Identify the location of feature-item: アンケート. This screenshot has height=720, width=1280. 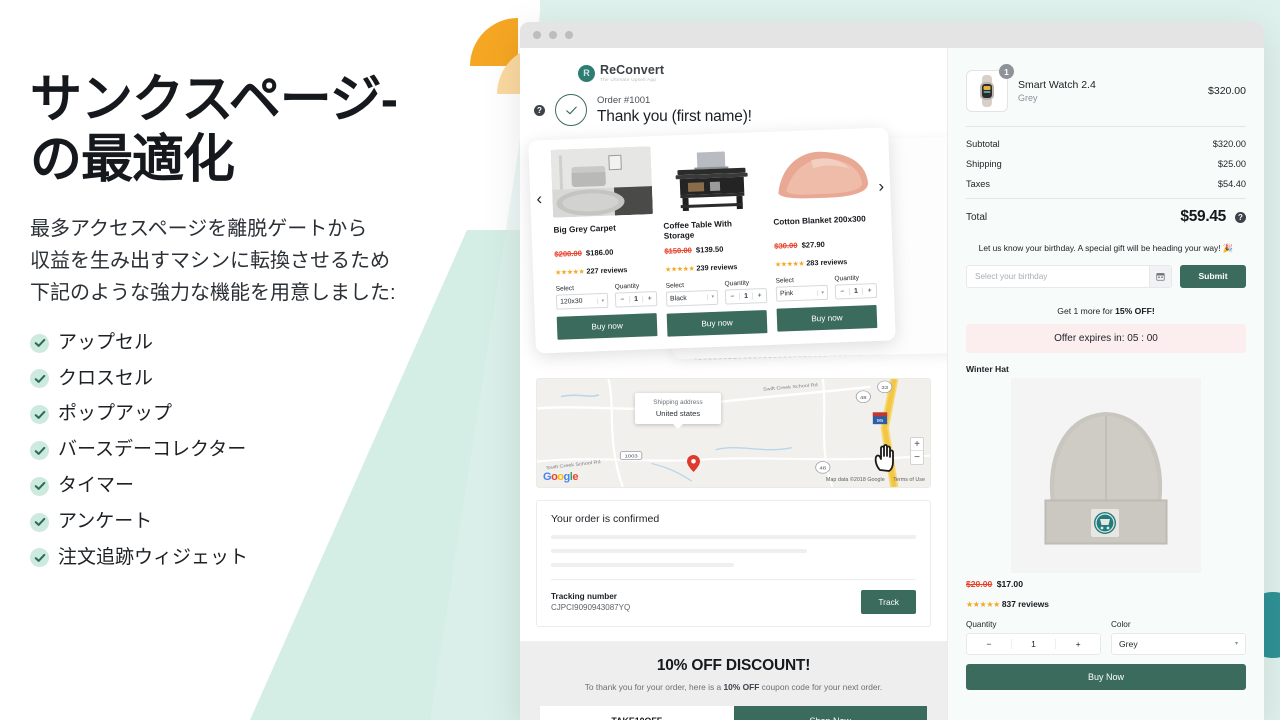
(265, 522).